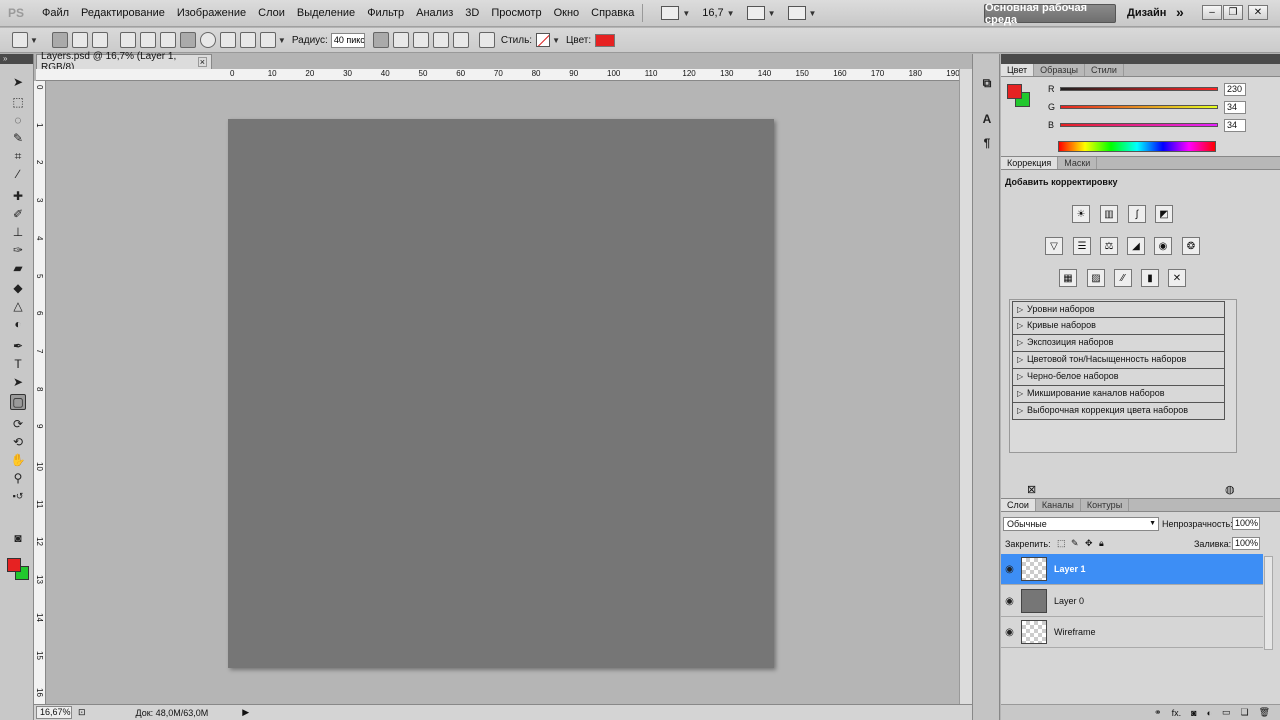  Describe the element at coordinates (486, 40) in the screenshot. I see `link-icon` at that location.